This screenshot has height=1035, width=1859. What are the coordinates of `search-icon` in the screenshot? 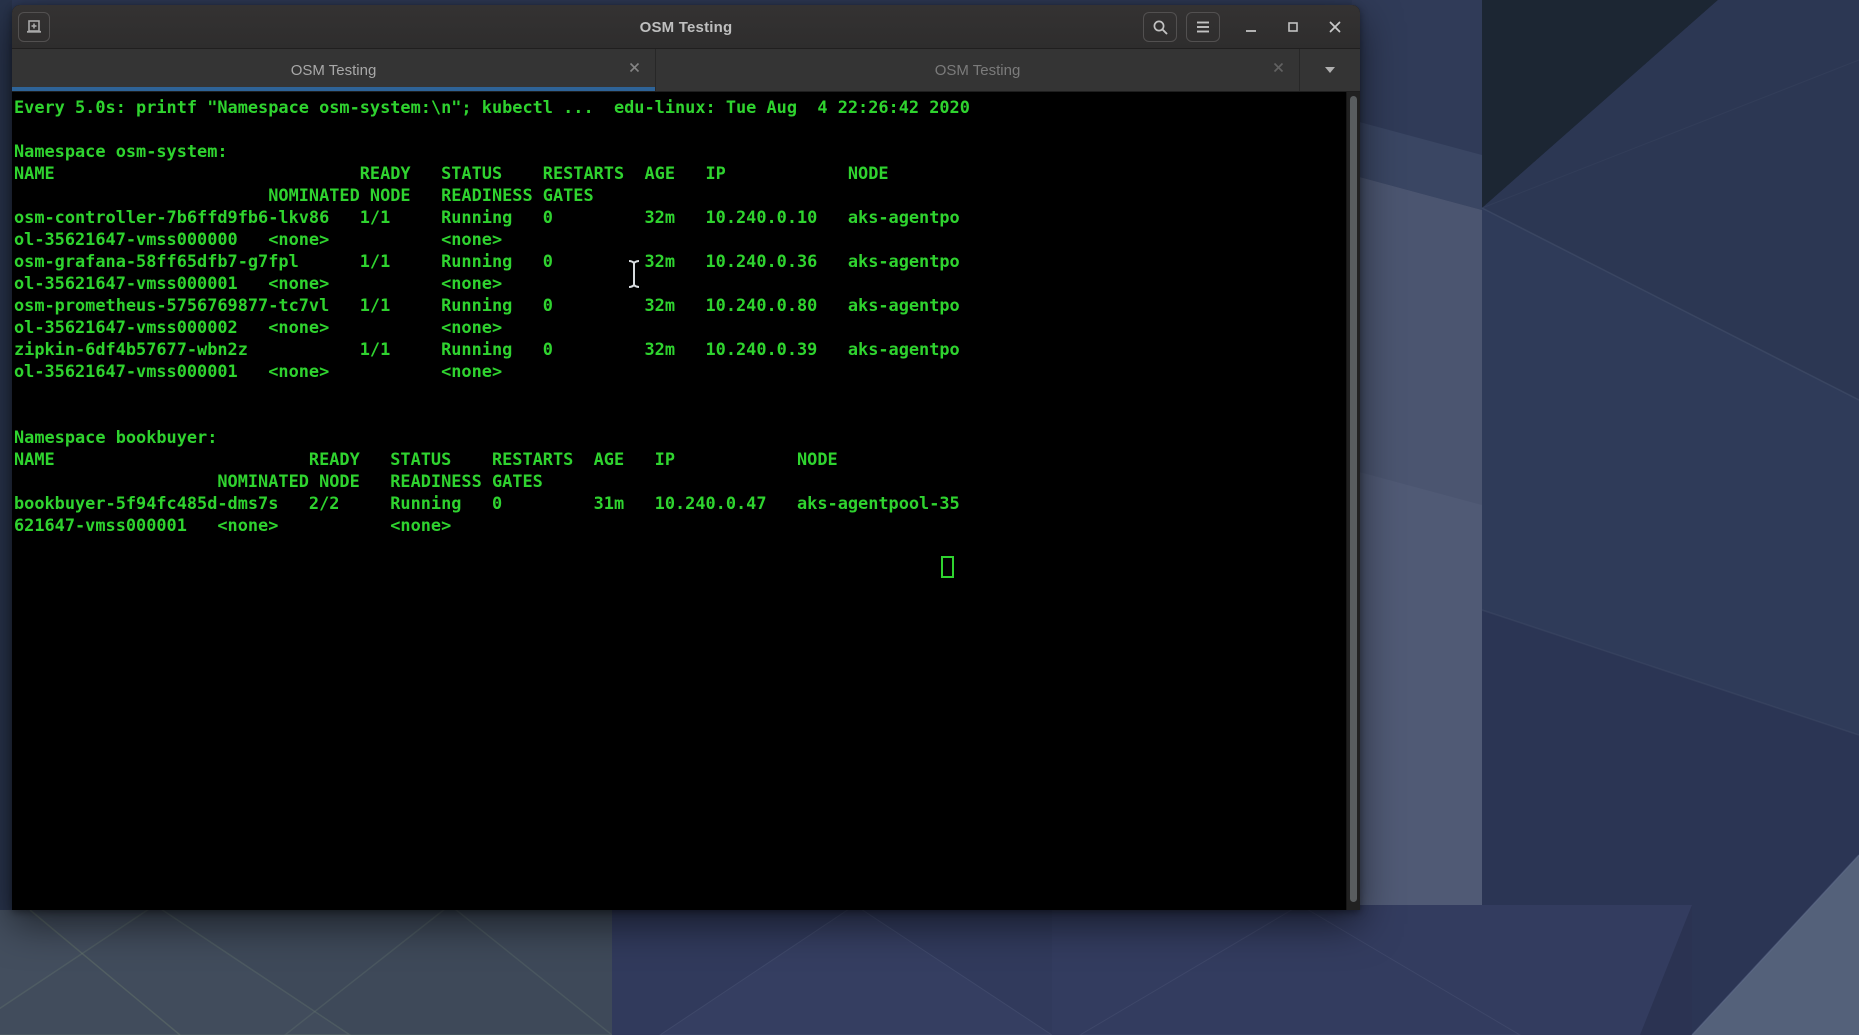 It's located at (1160, 27).